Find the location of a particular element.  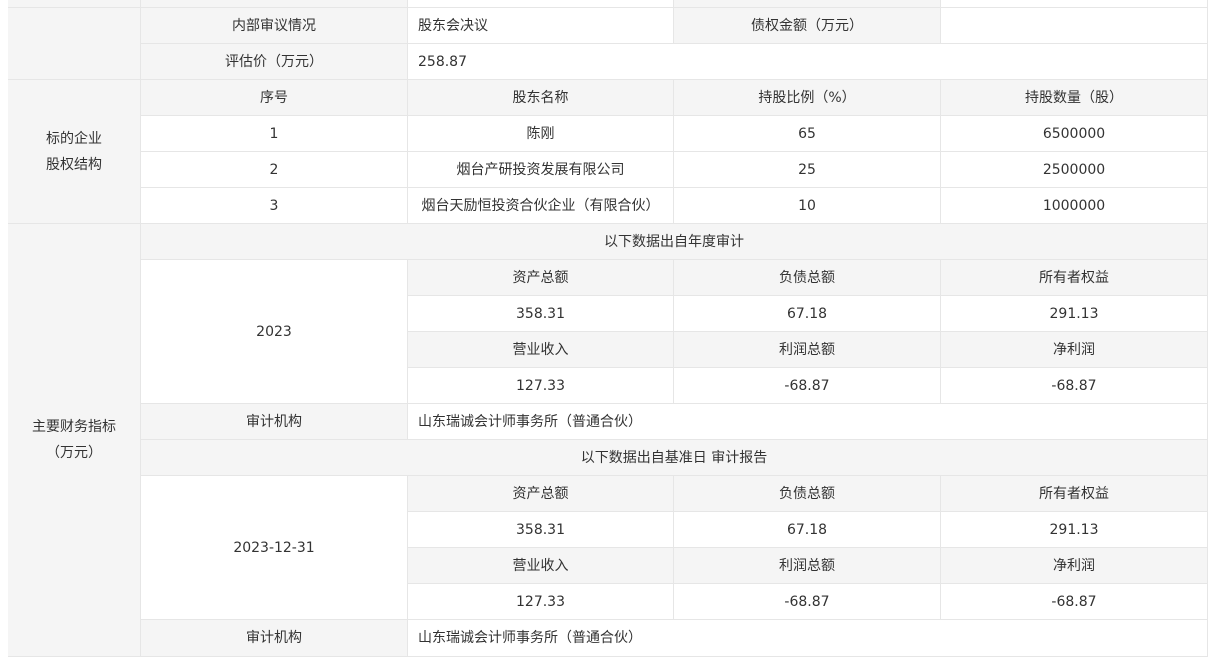

equity-row-ratio: 25 is located at coordinates (807, 170).